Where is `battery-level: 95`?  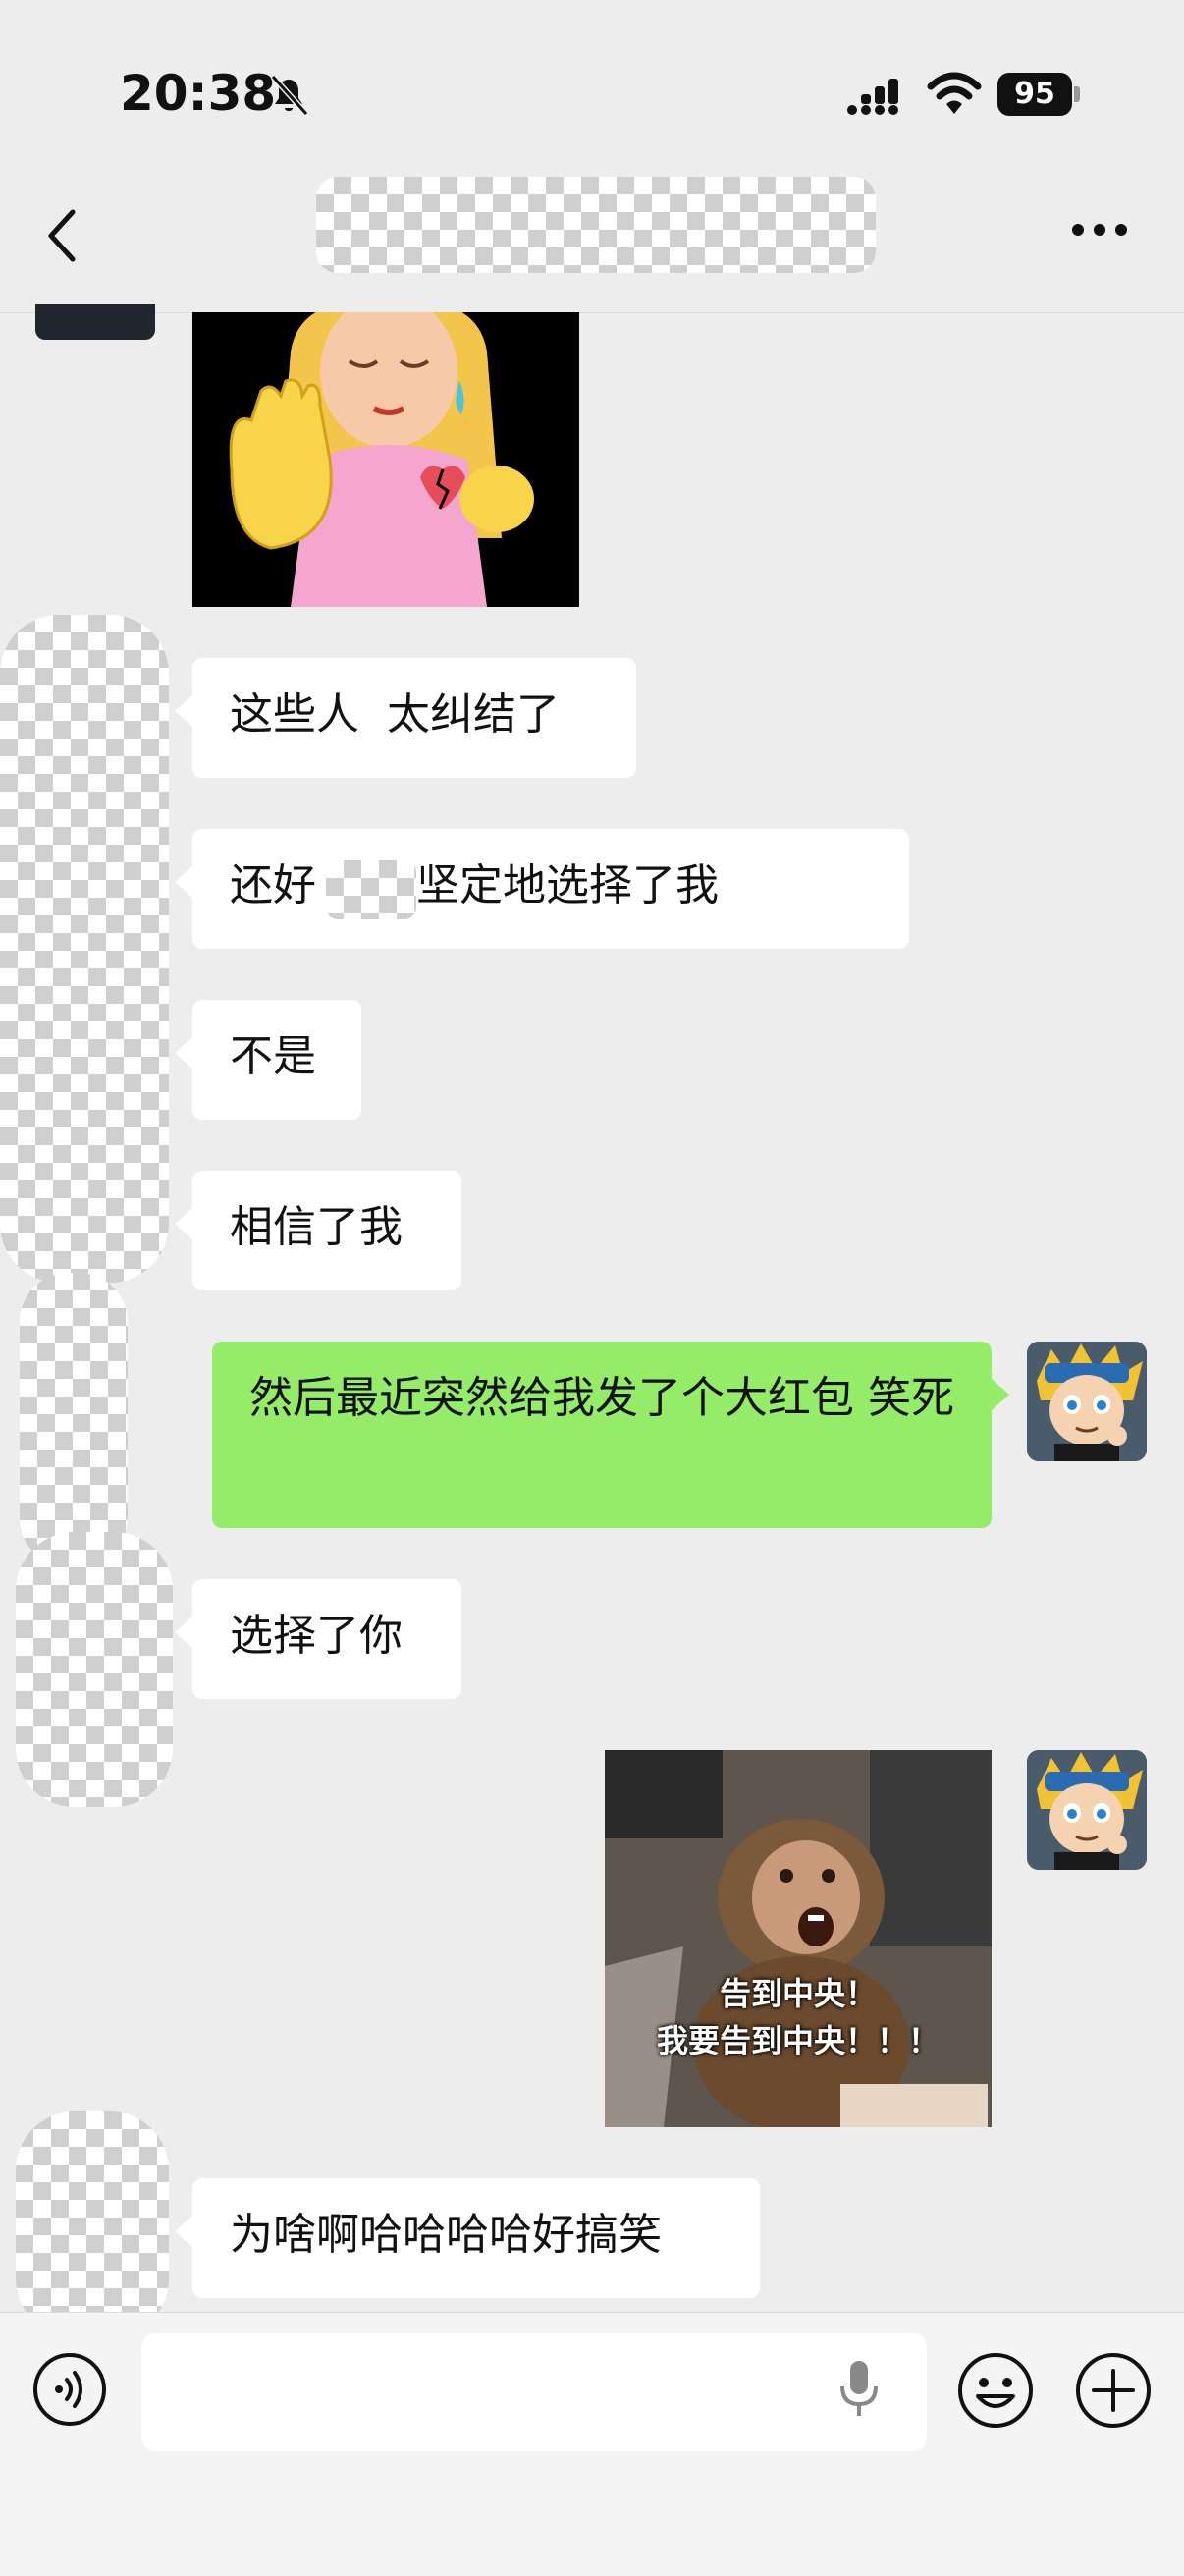 battery-level: 95 is located at coordinates (1034, 95).